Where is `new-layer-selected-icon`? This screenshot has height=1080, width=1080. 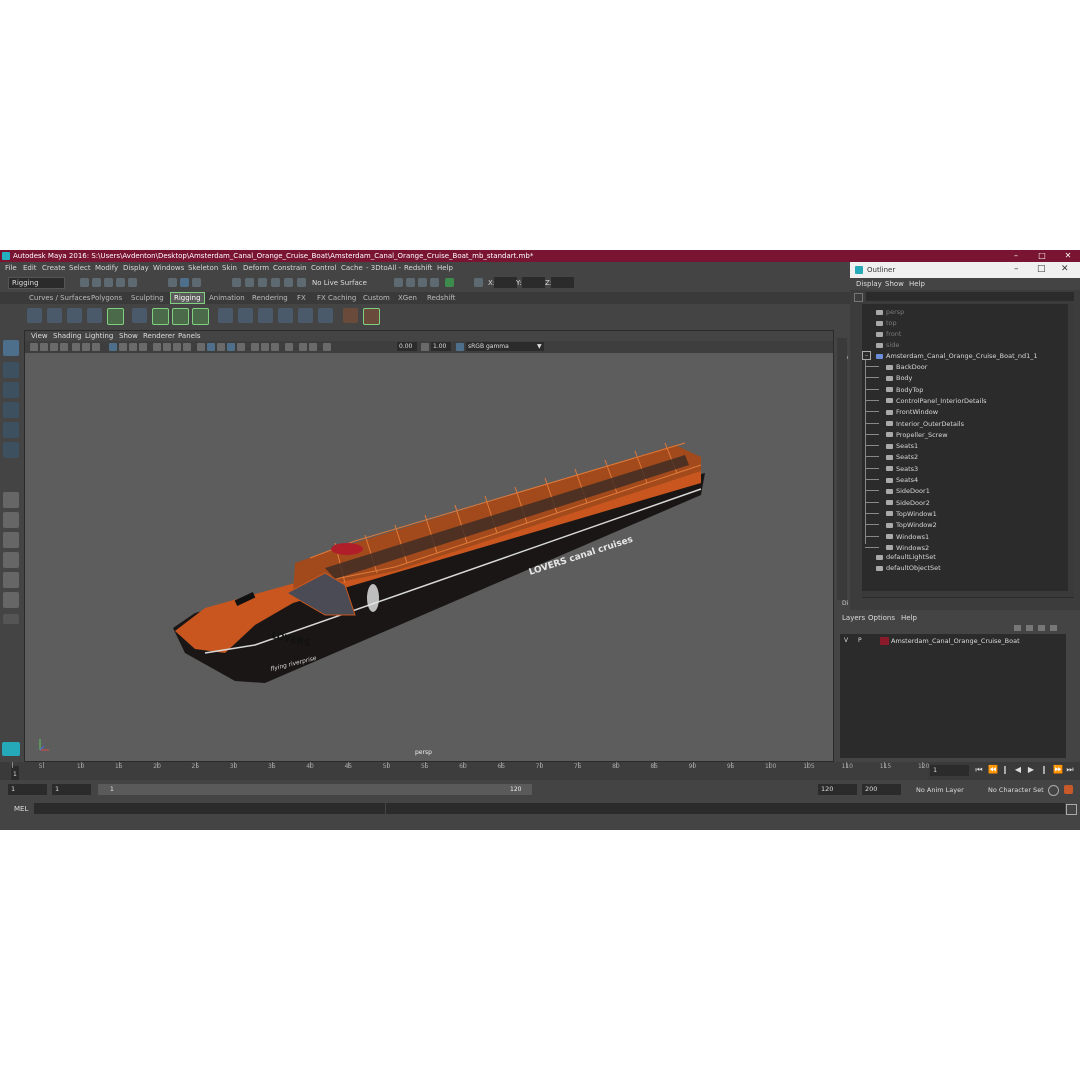
new-layer-selected-icon is located at coordinates (1053, 628).